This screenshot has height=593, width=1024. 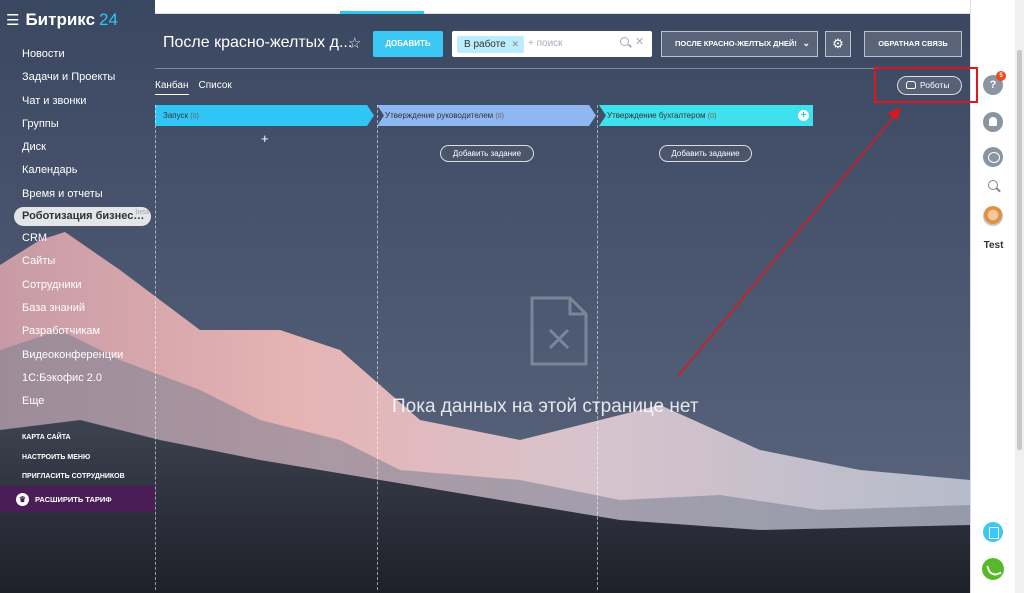 I want to click on tab-kanban: Канбан, so click(x=172, y=87).